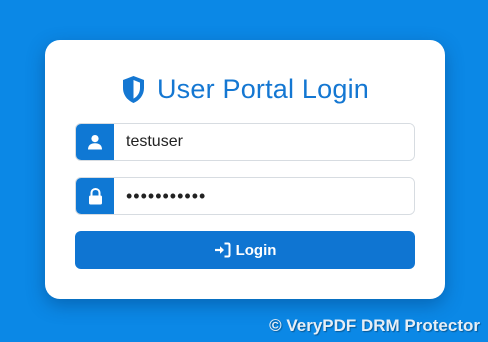  Describe the element at coordinates (222, 250) in the screenshot. I see `sign-in-icon` at that location.